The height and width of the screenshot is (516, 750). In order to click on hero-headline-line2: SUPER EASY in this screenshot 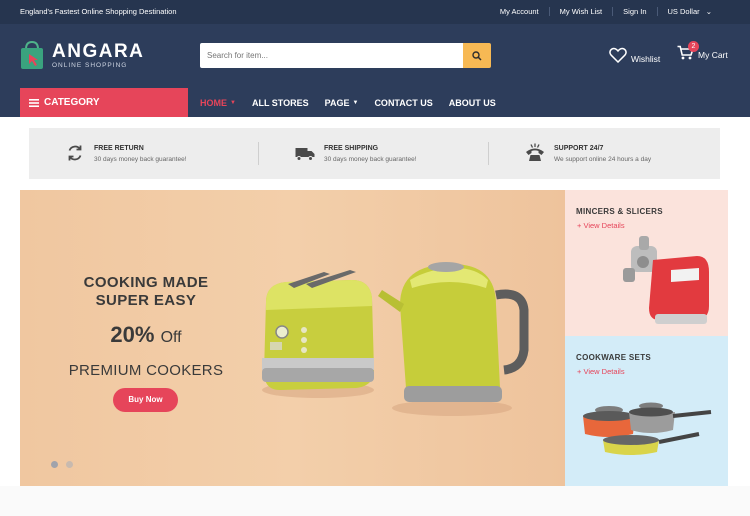, I will do `click(146, 300)`.